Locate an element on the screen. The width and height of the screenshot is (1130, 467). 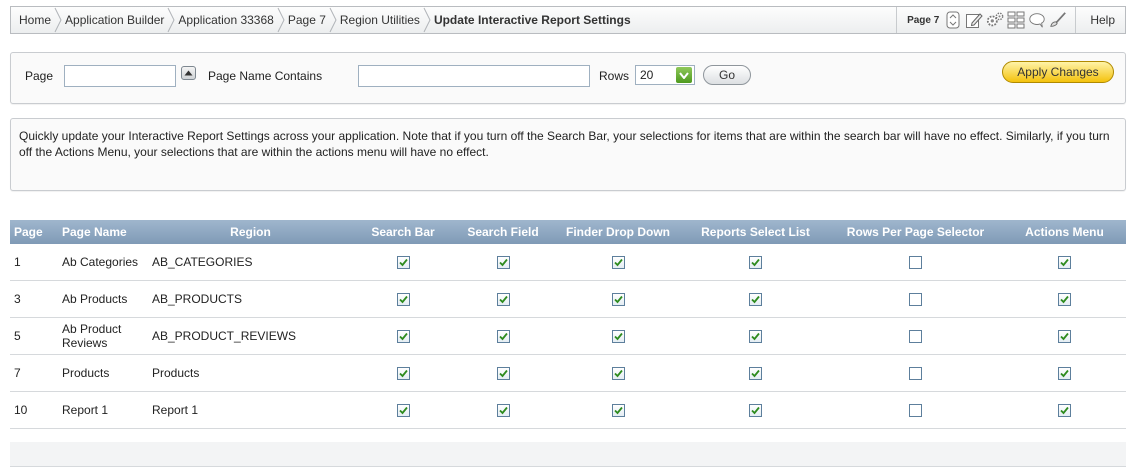
breadcrumb-application-builder: Application Builder is located at coordinates (114, 20).